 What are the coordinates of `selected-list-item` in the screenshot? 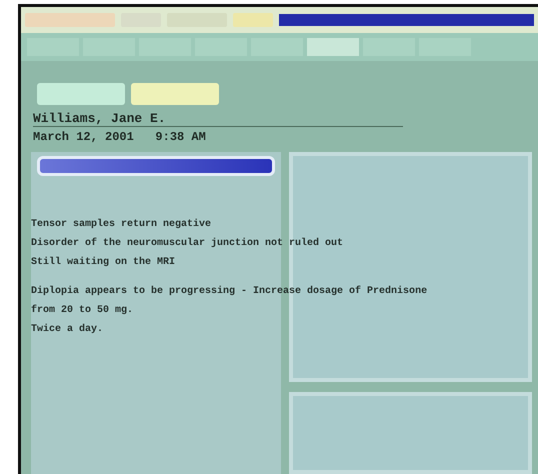 It's located at (156, 166).